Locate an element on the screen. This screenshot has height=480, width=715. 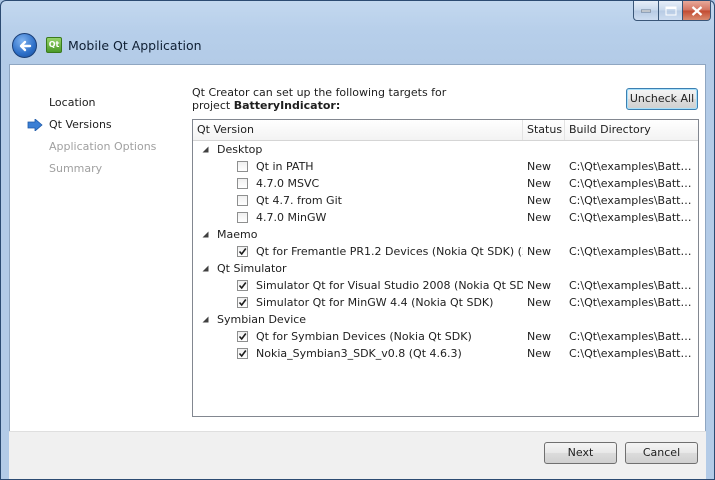
maximize-button is located at coordinates (670, 11).